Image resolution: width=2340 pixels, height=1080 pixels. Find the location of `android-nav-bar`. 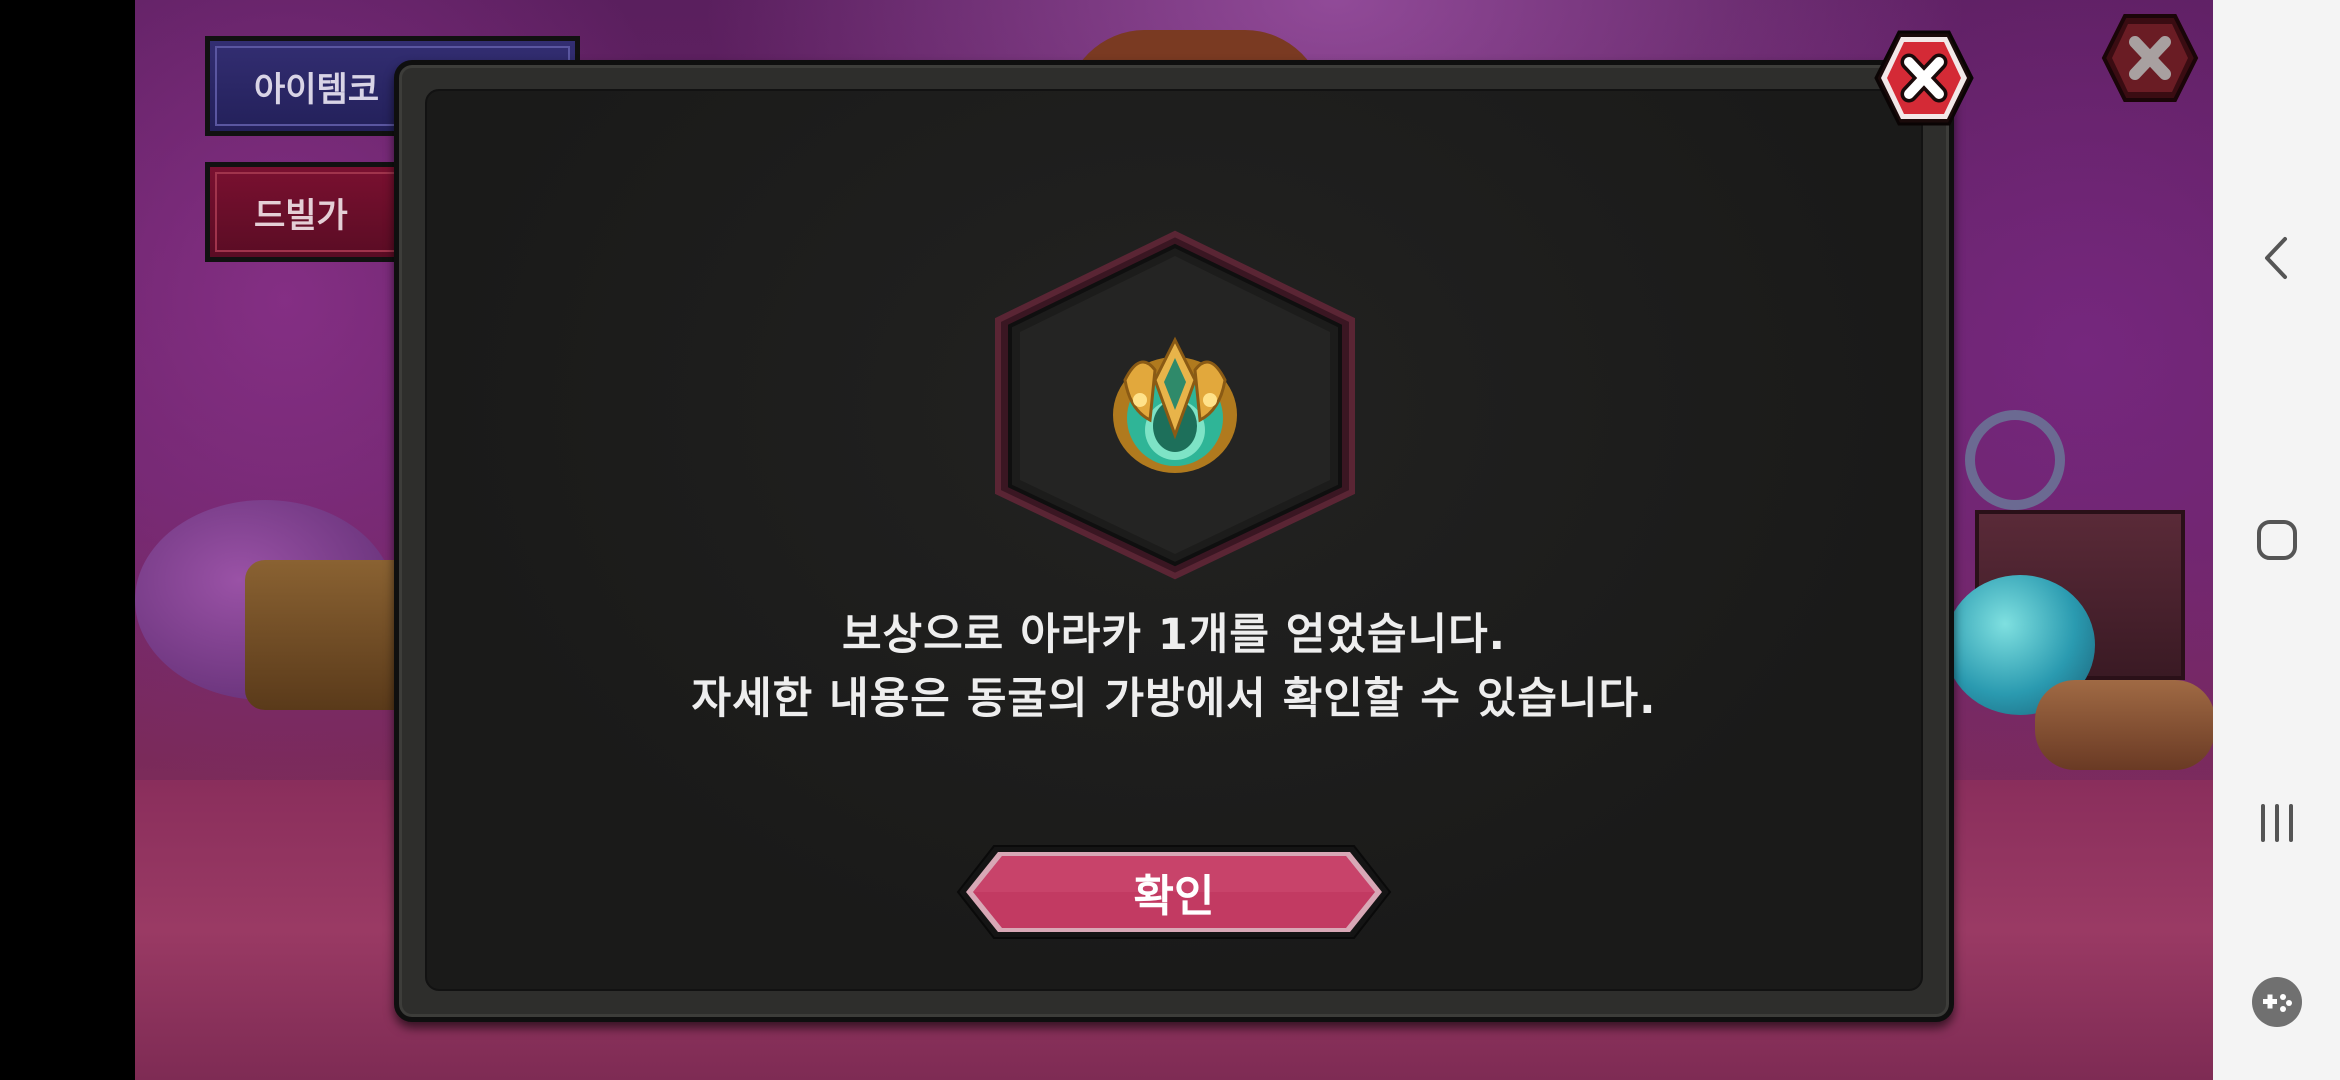

android-nav-bar is located at coordinates (2276, 540).